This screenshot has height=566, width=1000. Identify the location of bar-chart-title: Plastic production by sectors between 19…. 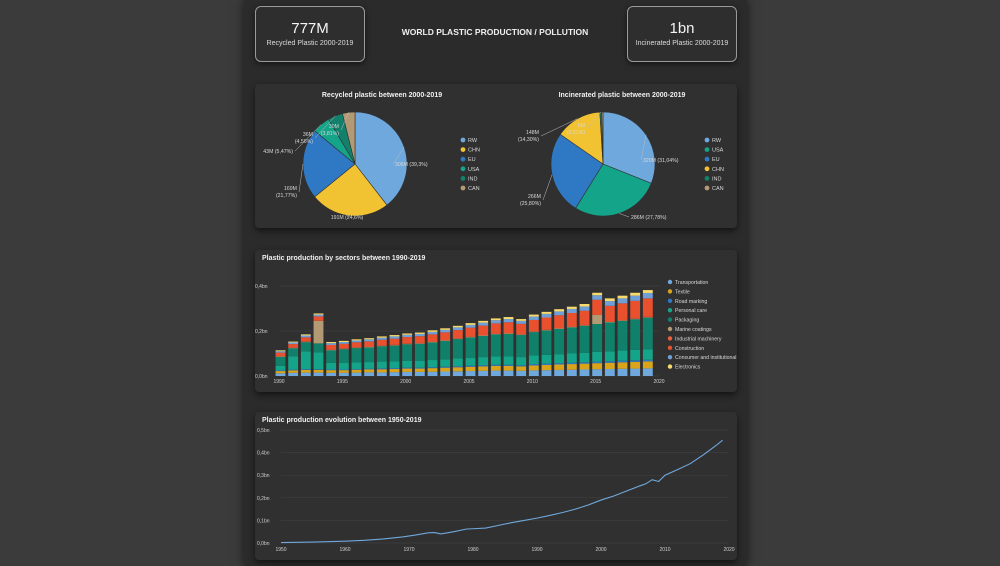
(344, 258).